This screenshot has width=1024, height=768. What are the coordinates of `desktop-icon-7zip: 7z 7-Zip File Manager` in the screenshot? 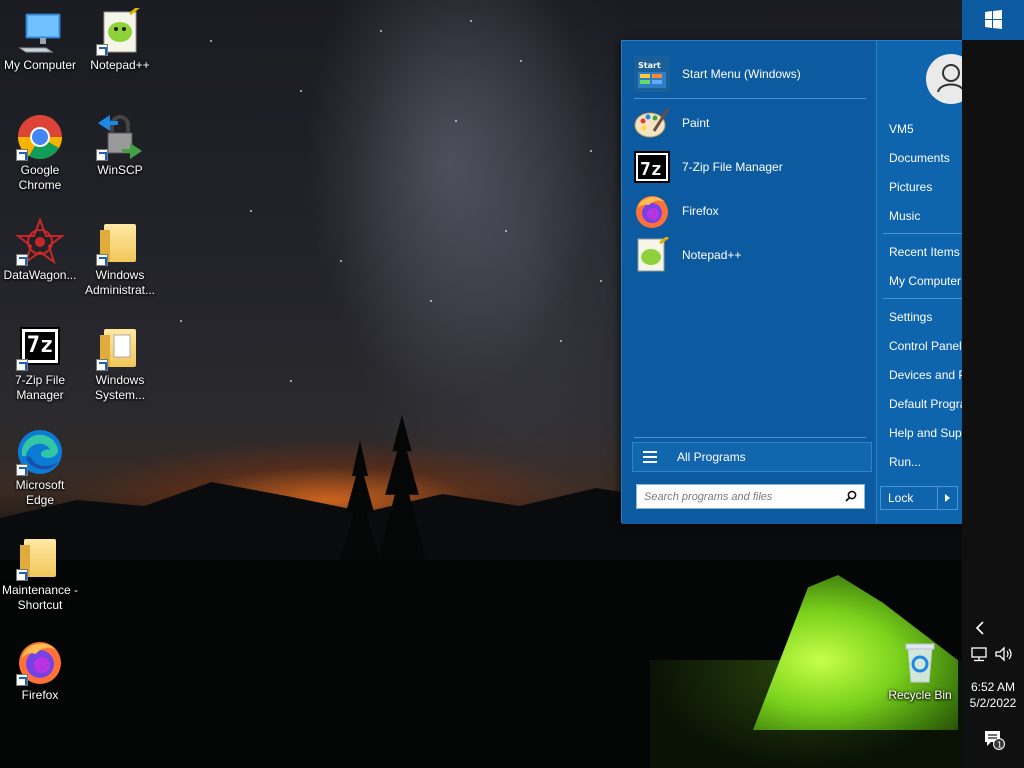 It's located at (40, 363).